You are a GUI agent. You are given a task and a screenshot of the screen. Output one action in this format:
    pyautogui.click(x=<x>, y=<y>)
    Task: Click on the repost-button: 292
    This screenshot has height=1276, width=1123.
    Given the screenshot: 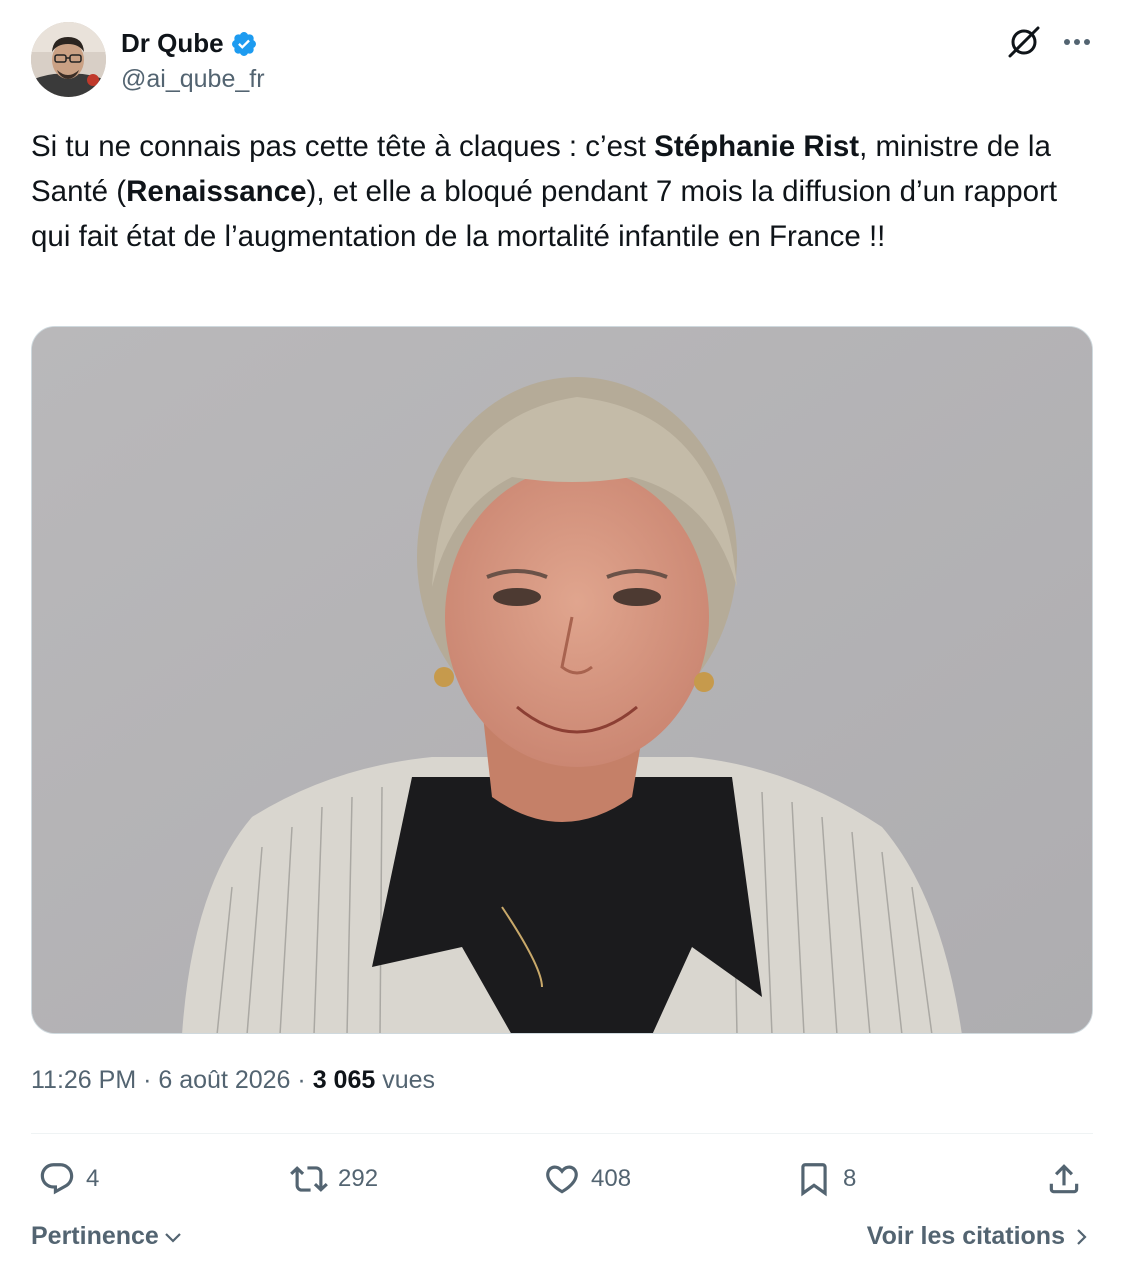 What is the action you would take?
    pyautogui.click(x=334, y=1179)
    